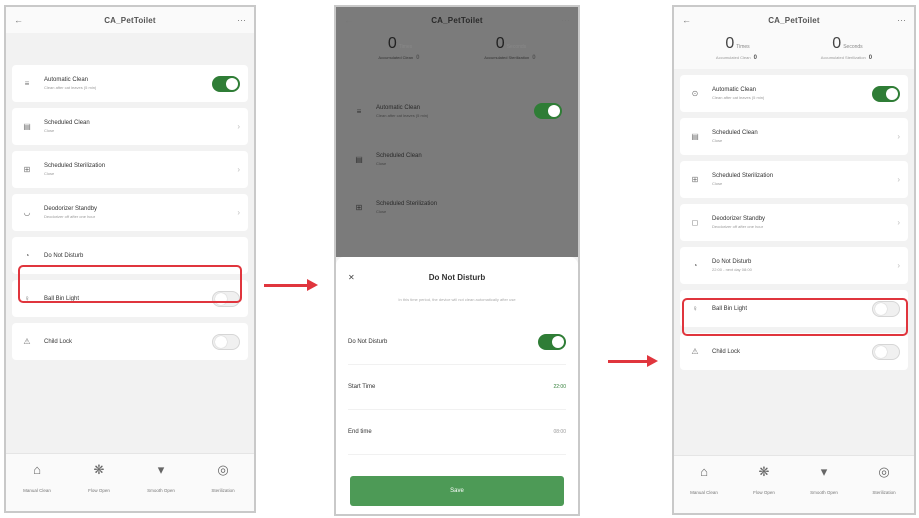  Describe the element at coordinates (457, 342) in the screenshot. I see `dnd-toggle-row: Do Not Disturb` at that location.